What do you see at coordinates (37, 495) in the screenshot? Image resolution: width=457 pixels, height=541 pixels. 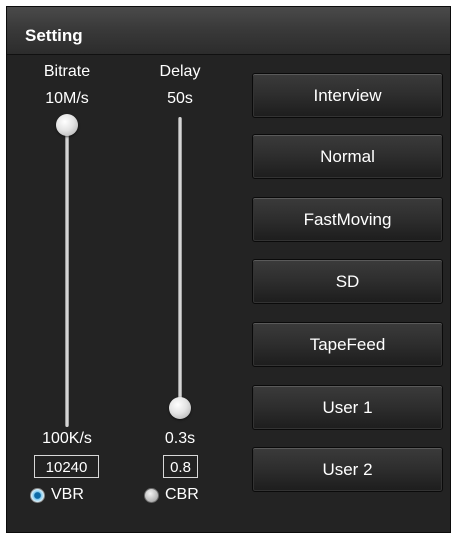 I see `vbr-radio-indicator` at bounding box center [37, 495].